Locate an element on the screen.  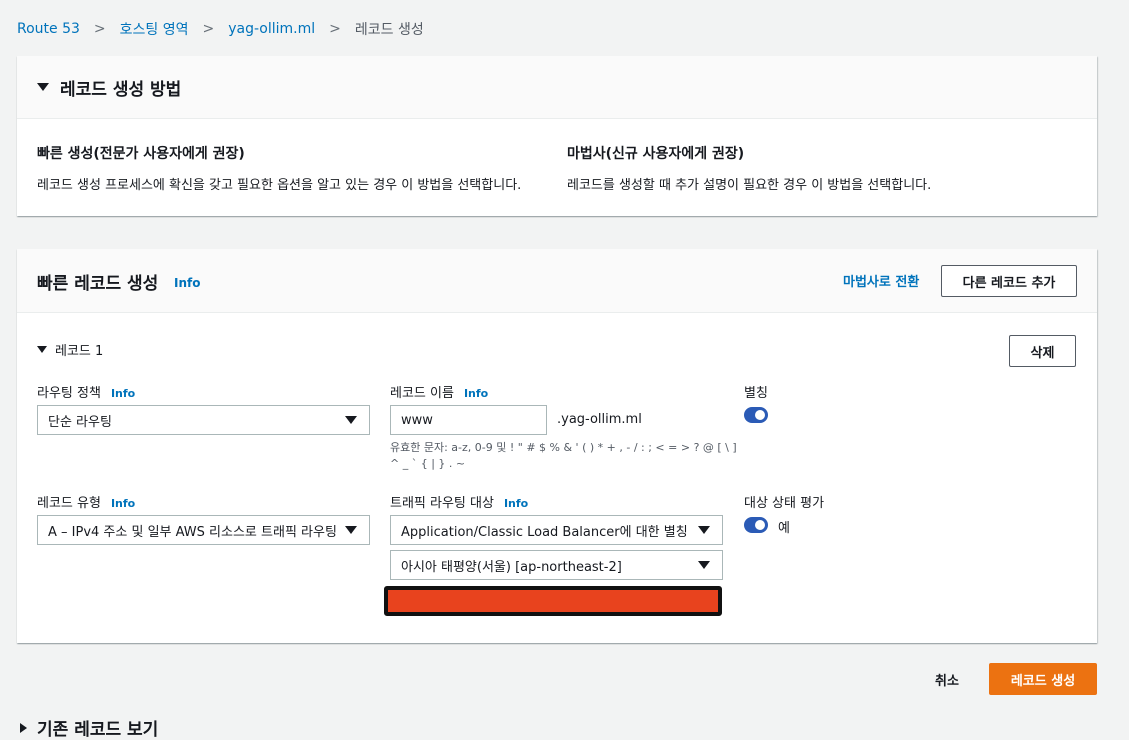
traffic-target-label: 트래픽 라우팅 대상 Info is located at coordinates (459, 501).